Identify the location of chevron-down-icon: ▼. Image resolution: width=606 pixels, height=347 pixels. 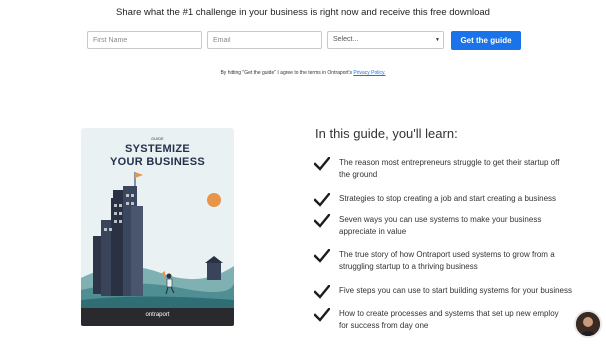
(437, 40).